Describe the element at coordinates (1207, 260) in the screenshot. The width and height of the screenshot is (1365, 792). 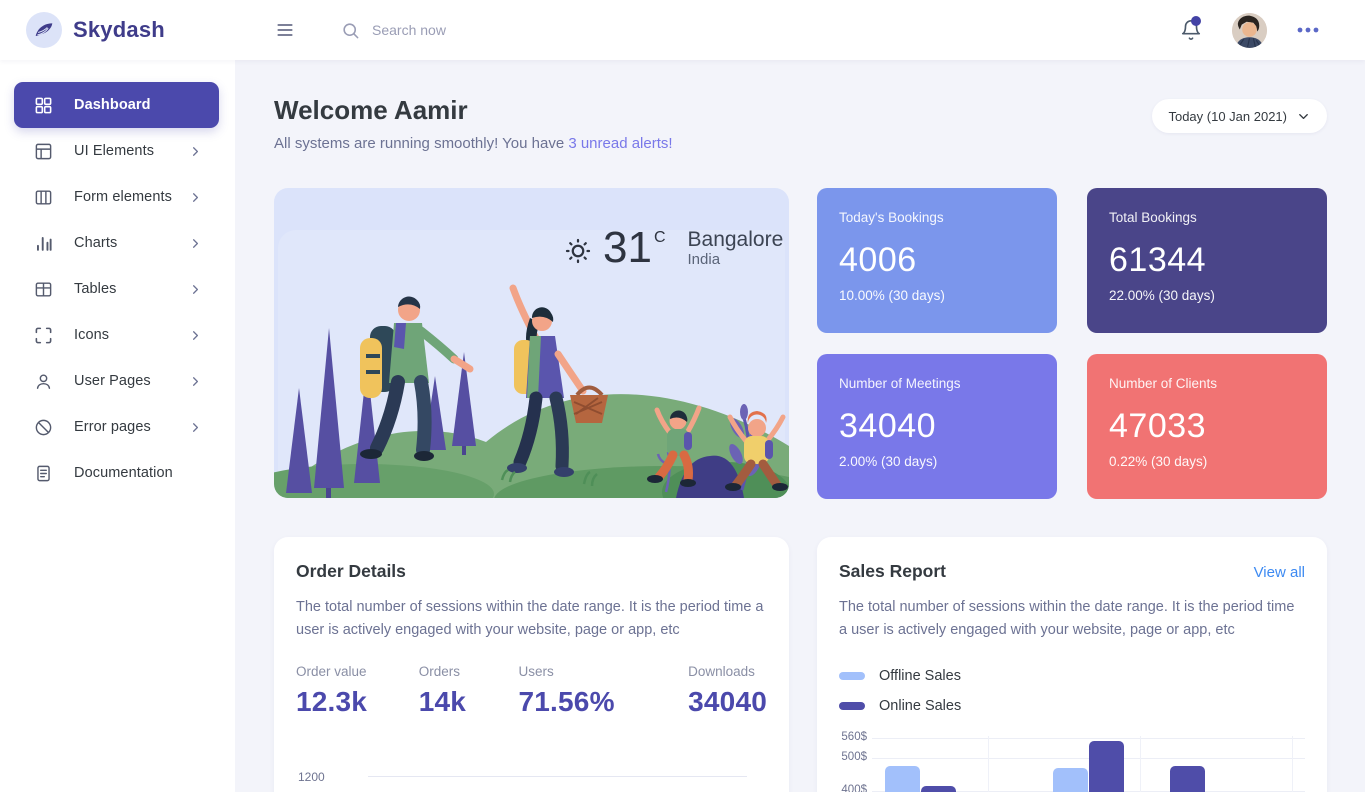
I see `stat-card-total-bookings: Total Bookings 61344 22.00% (30 days)` at that location.